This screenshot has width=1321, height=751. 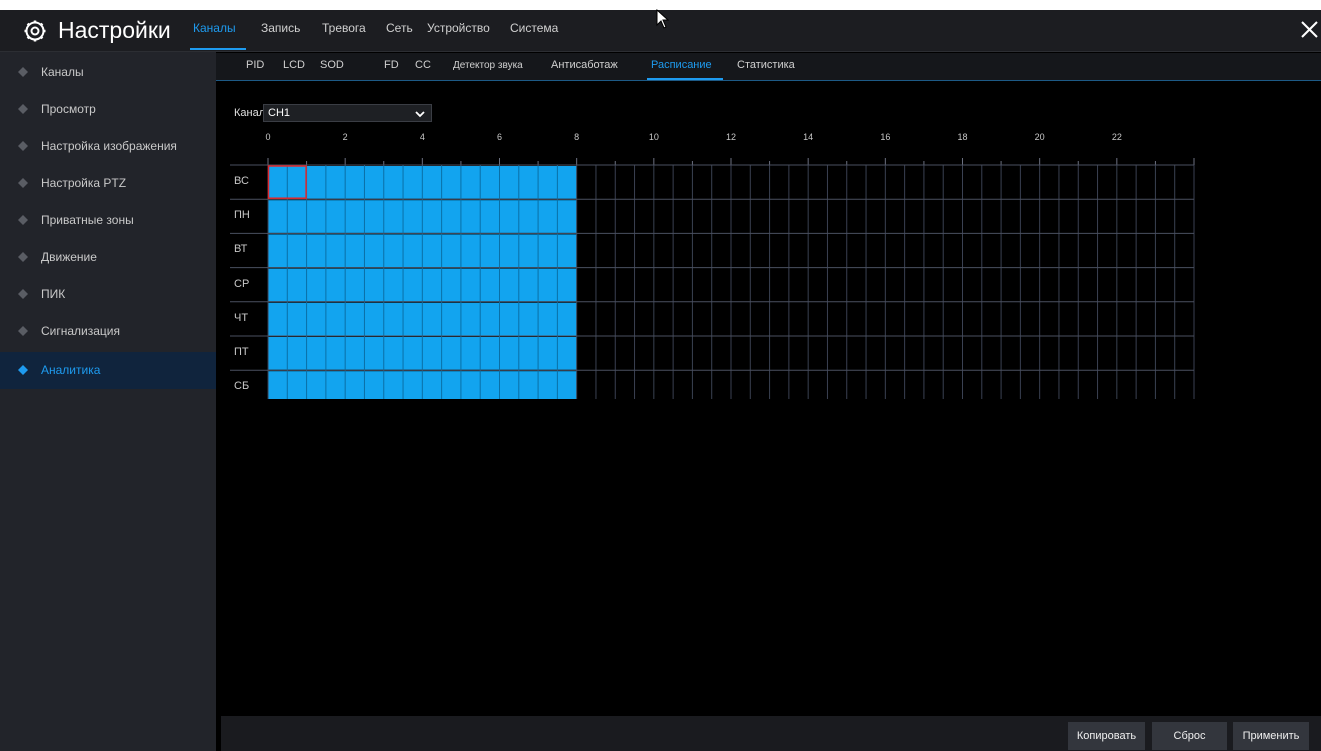 What do you see at coordinates (108, 109) in the screenshot?
I see `sidebar-item-preview: Просмотр` at bounding box center [108, 109].